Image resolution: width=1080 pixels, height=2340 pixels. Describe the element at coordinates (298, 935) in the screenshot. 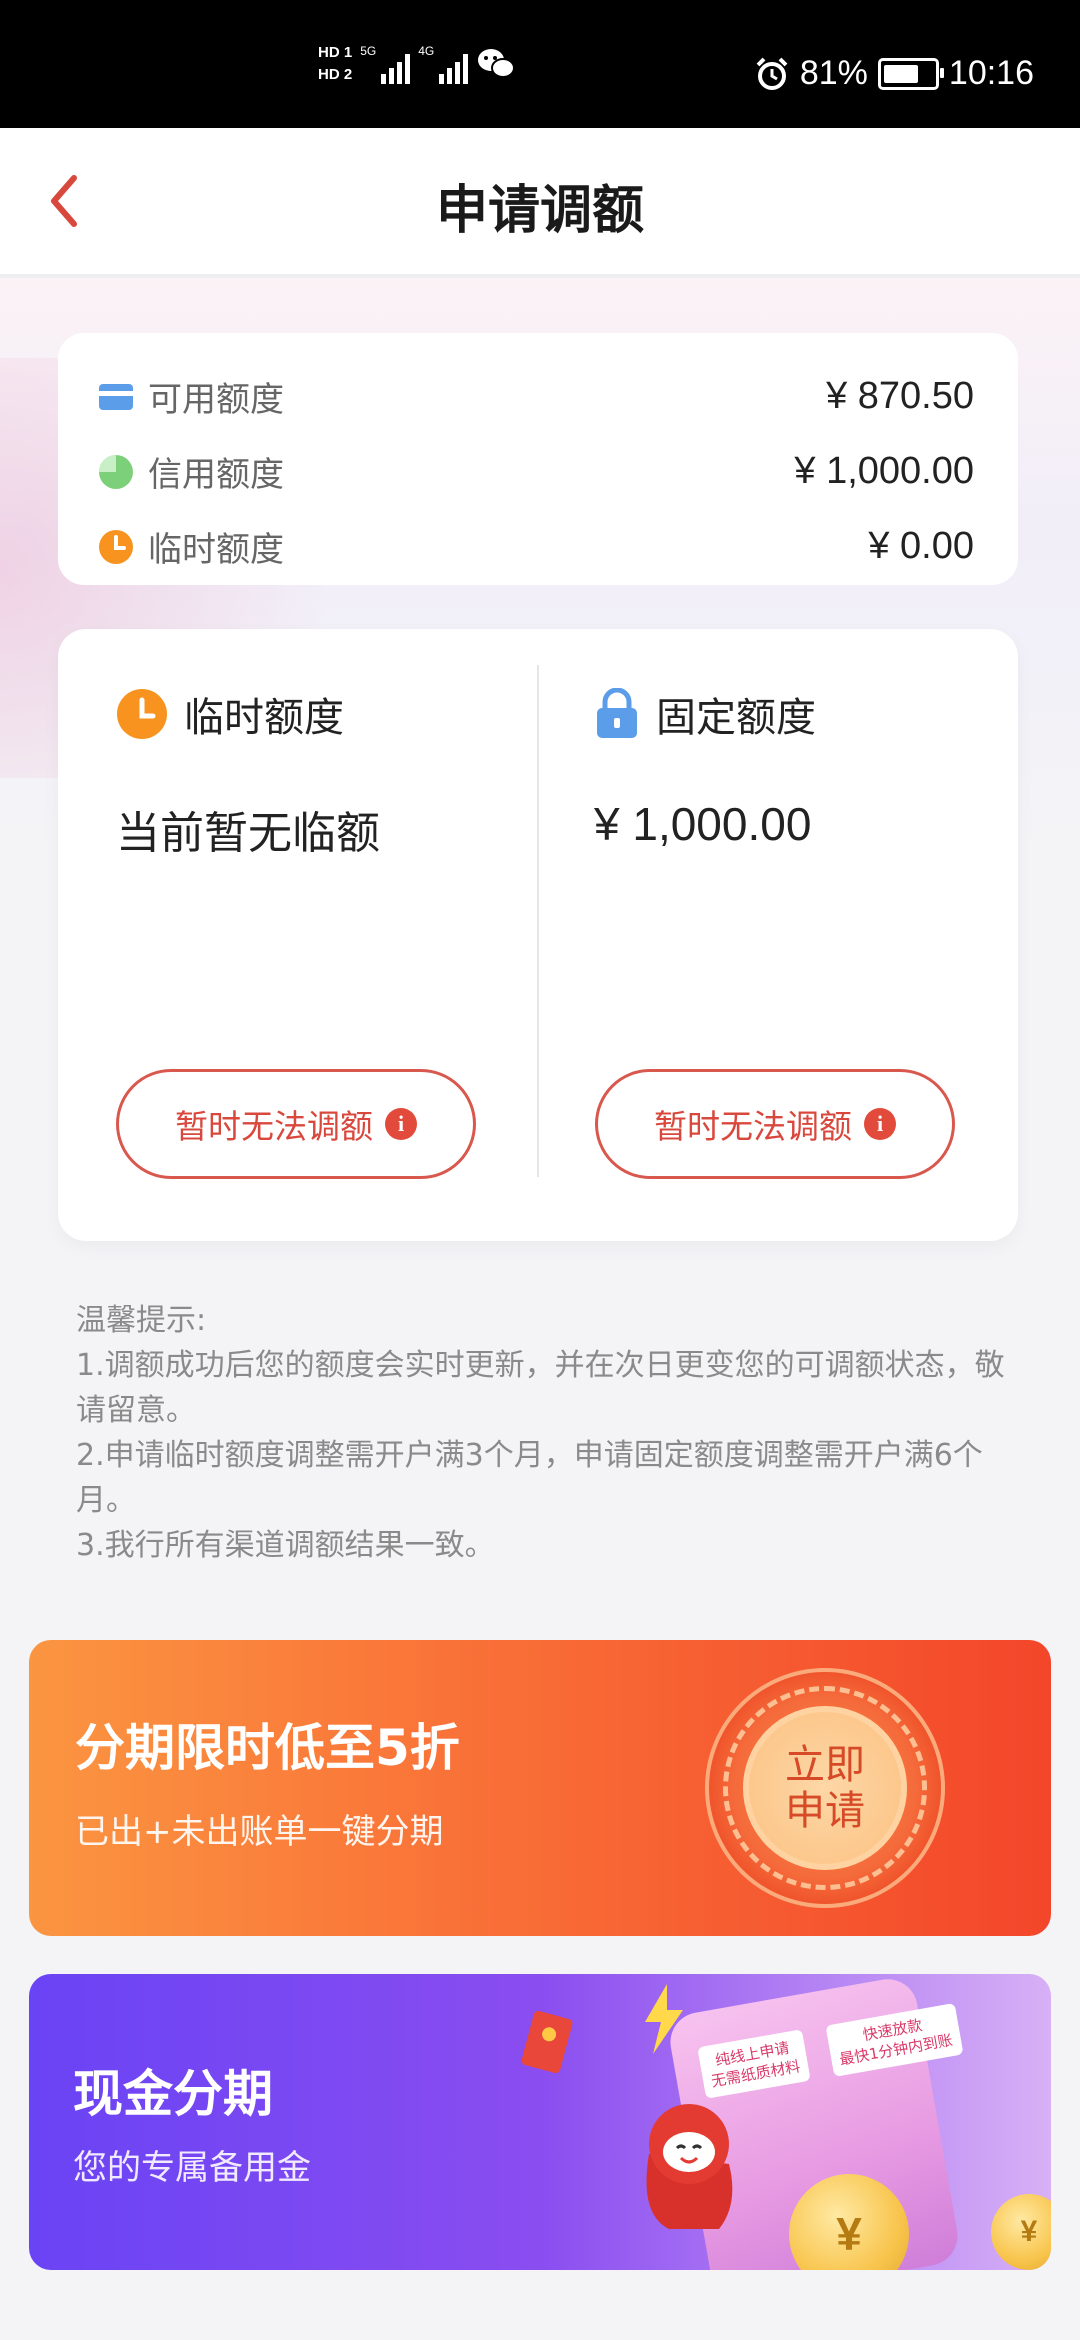

I see `temporary-quota-panel: 临时额度 当前暂无临额 暂时无法调额 i` at that location.